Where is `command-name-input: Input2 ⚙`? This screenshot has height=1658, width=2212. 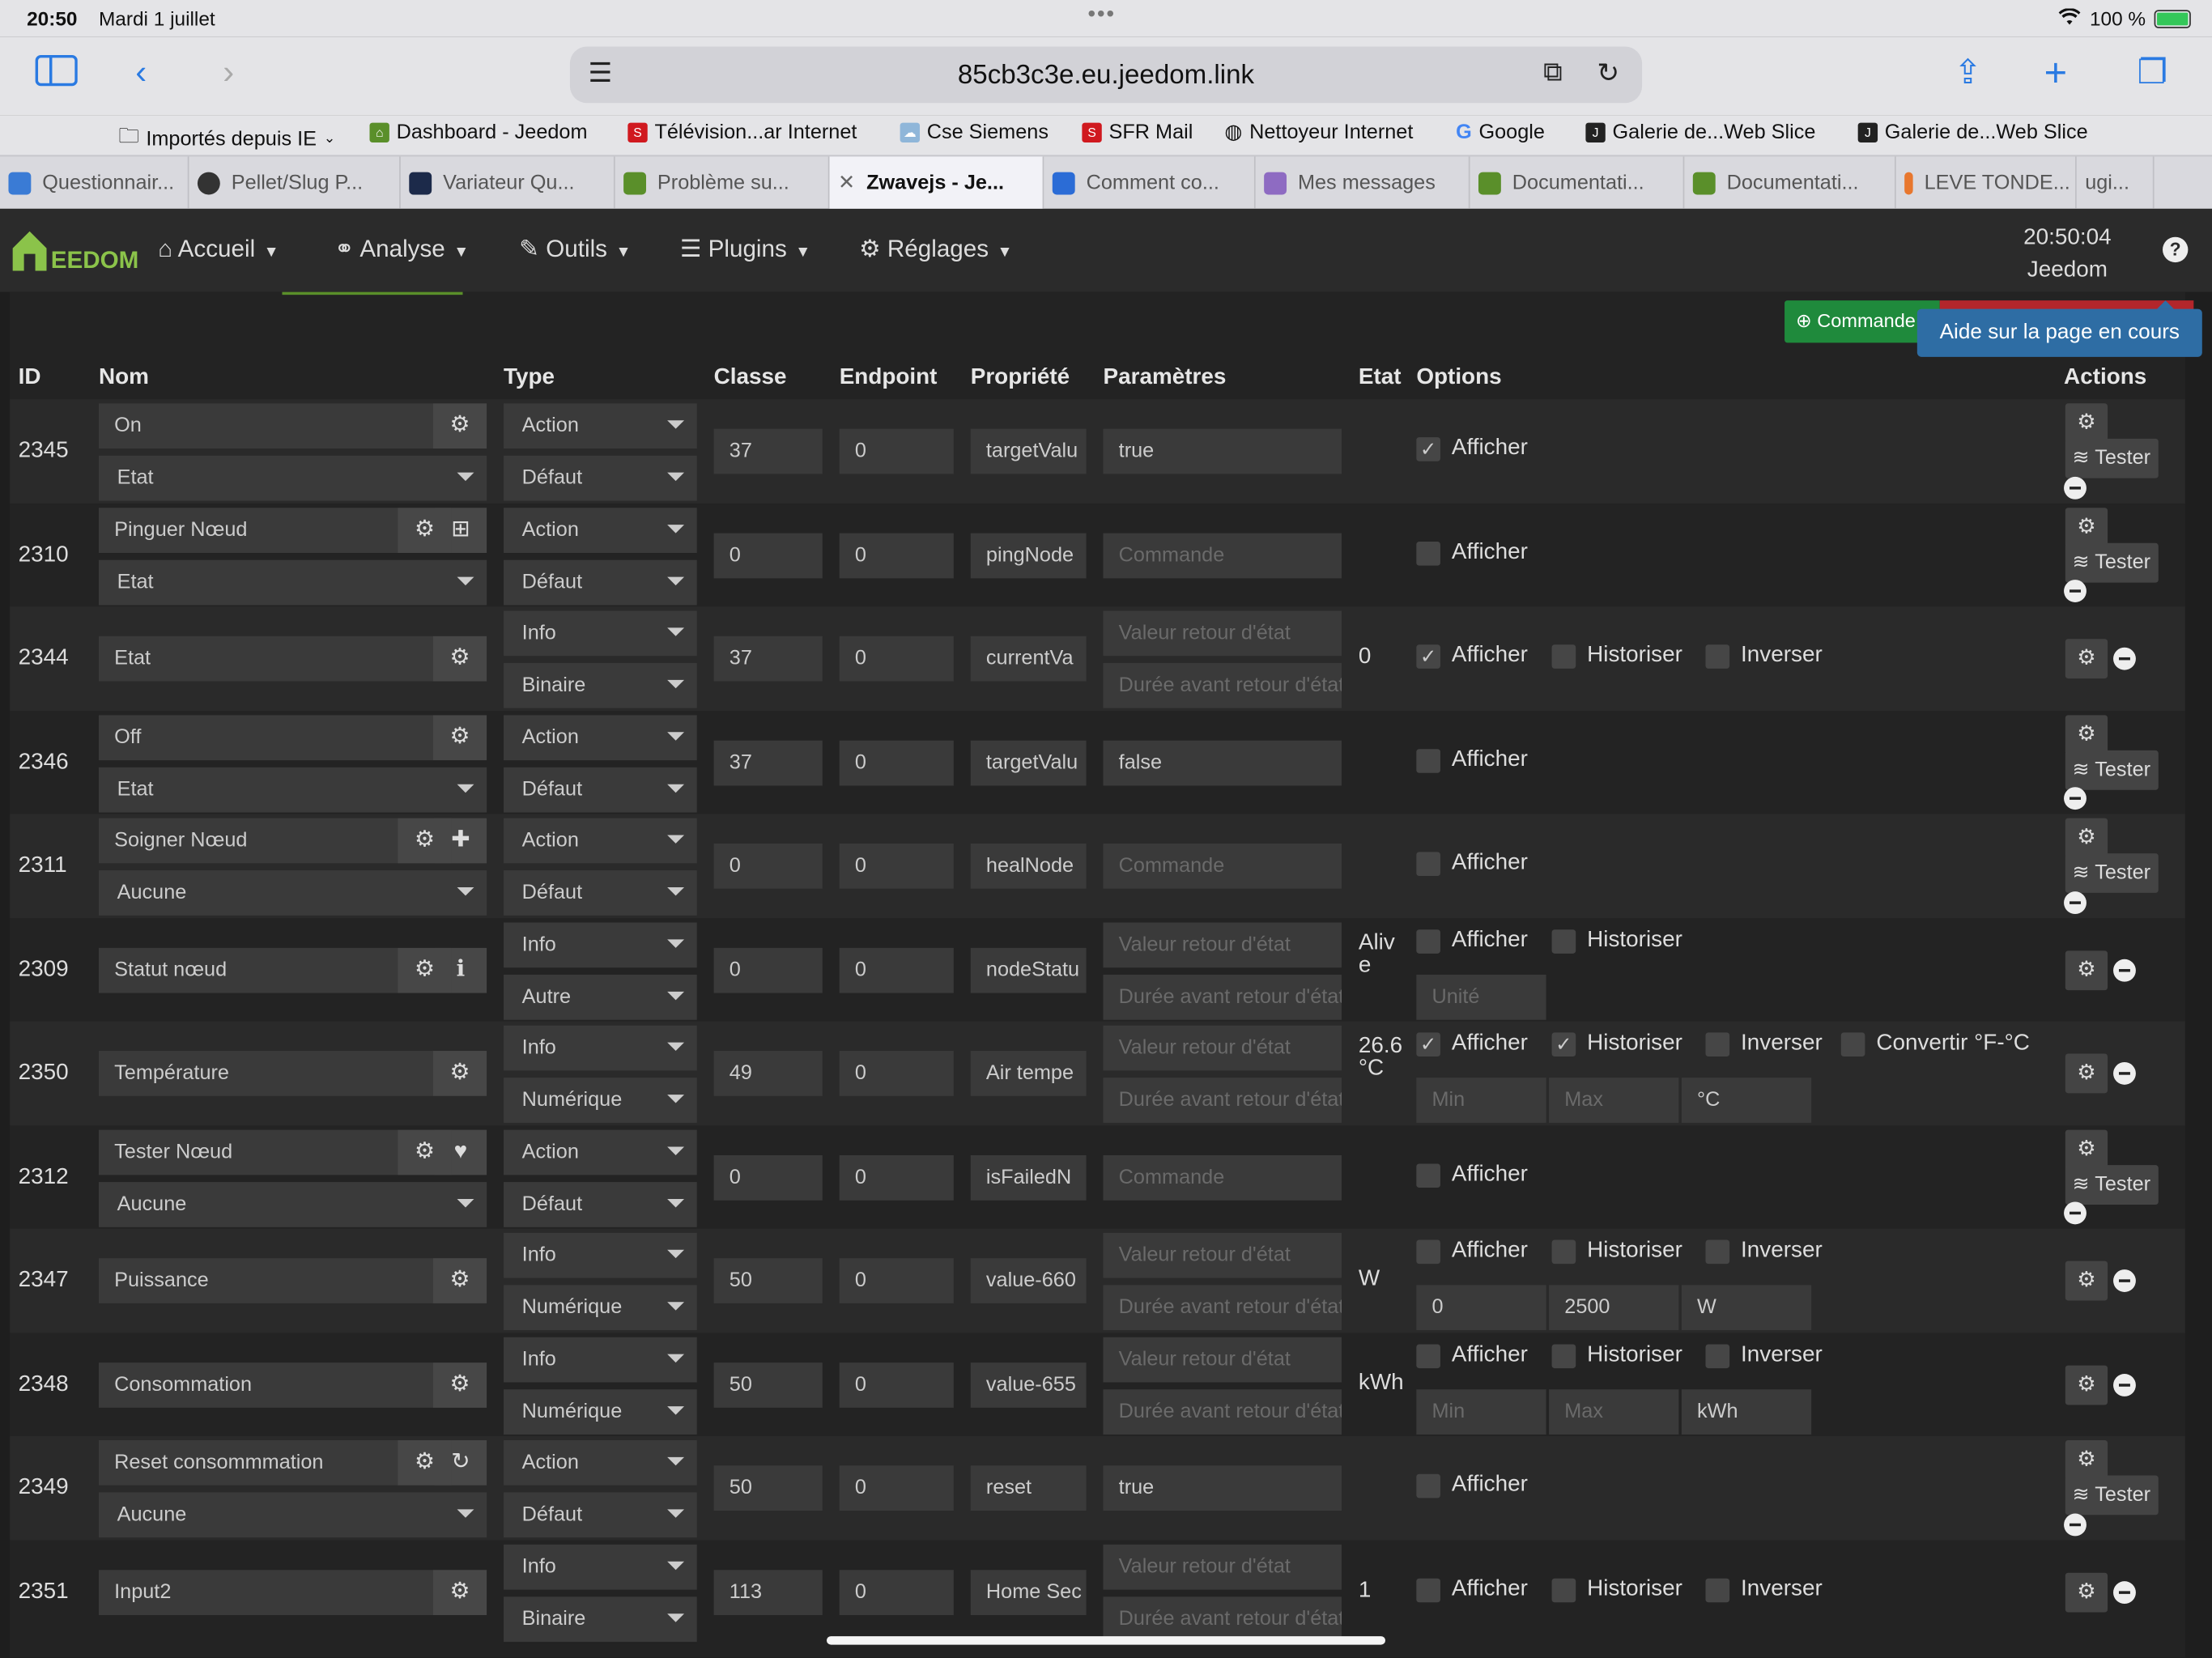
command-name-input: Input2 ⚙ is located at coordinates (293, 1592).